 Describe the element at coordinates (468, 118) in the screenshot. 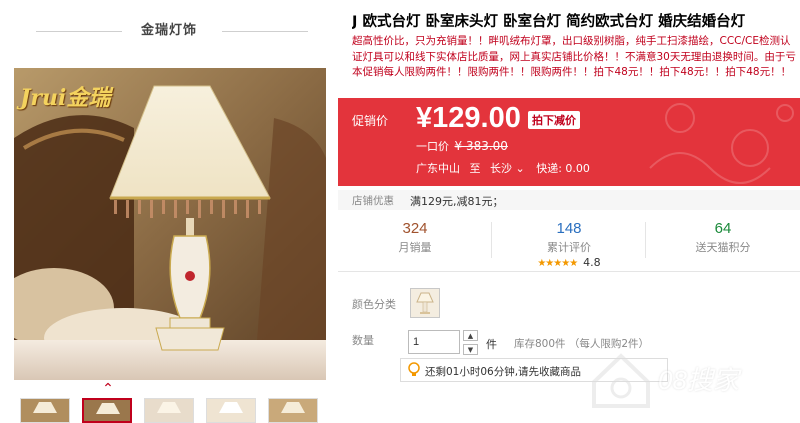

I see `promo-price: ¥129.00` at that location.